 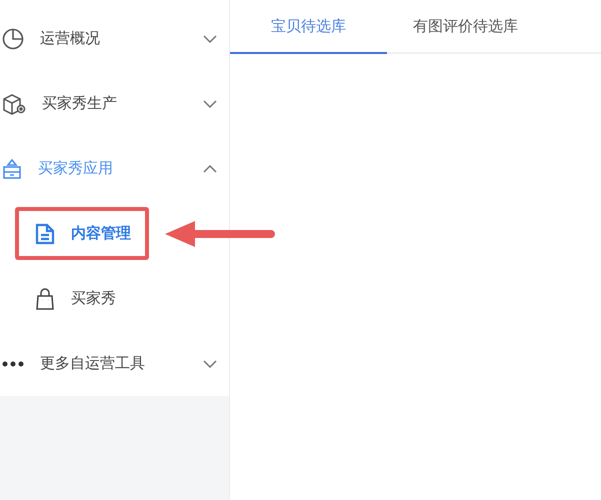 I want to click on tab: 宝贝待选库, so click(x=308, y=27).